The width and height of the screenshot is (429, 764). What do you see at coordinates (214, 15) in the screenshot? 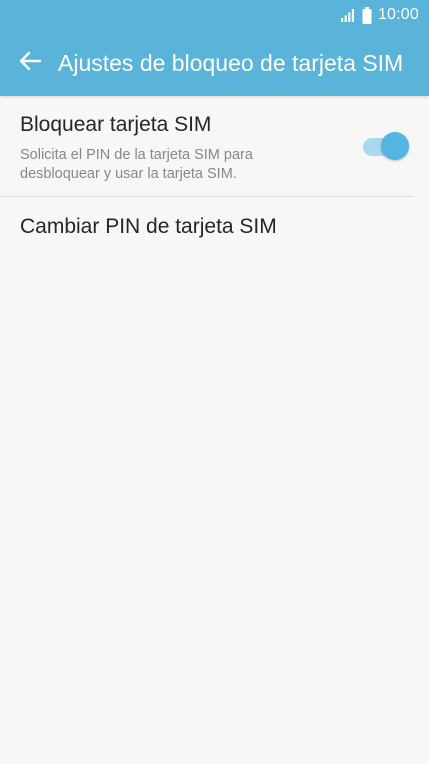
I see `status-bar: 10:00` at bounding box center [214, 15].